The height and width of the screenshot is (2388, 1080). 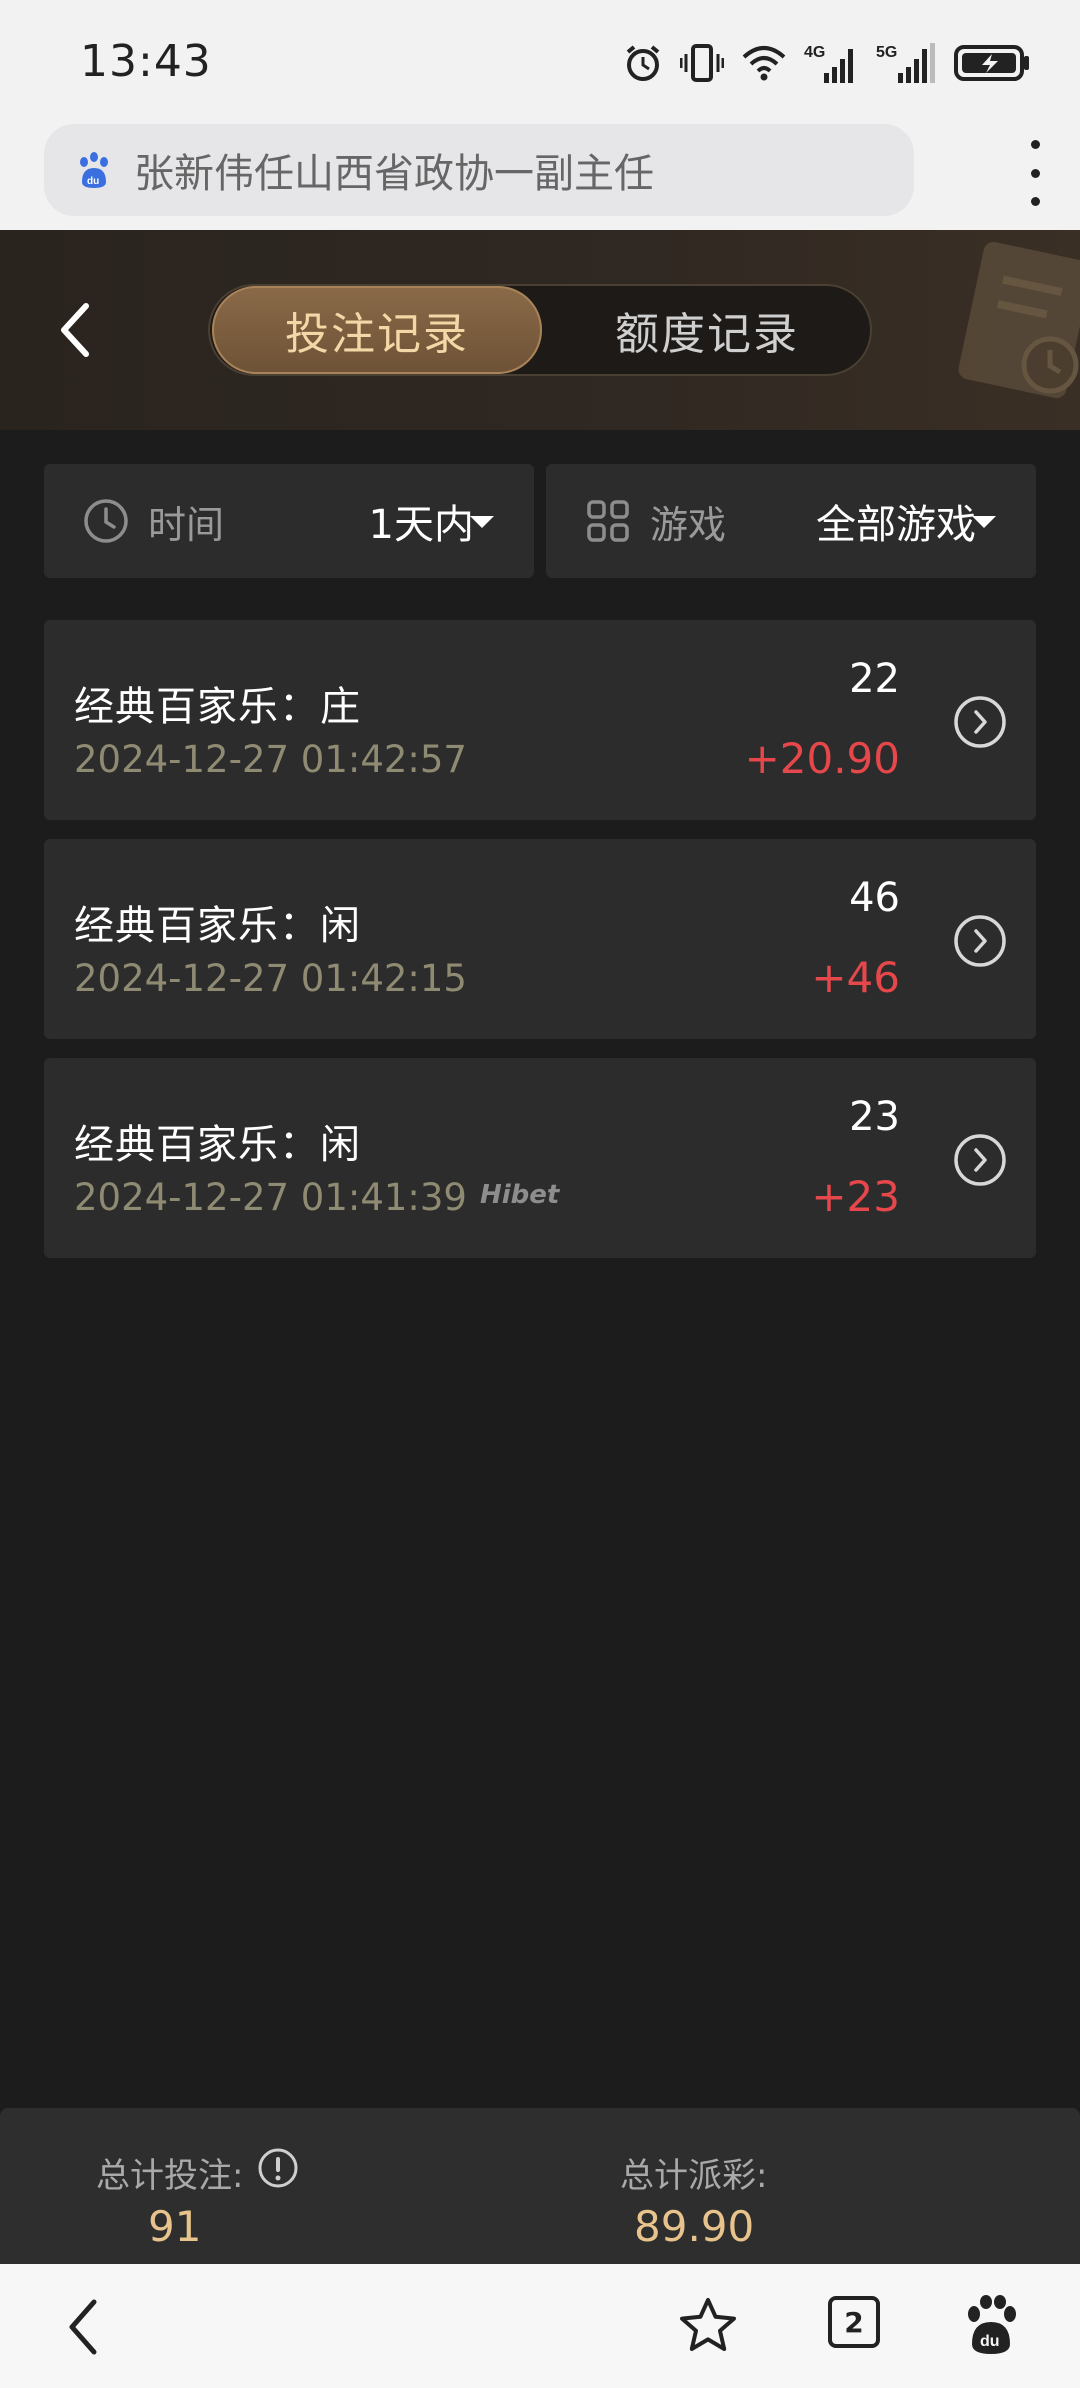 I want to click on status-icons: 4G 5G, so click(x=826, y=63).